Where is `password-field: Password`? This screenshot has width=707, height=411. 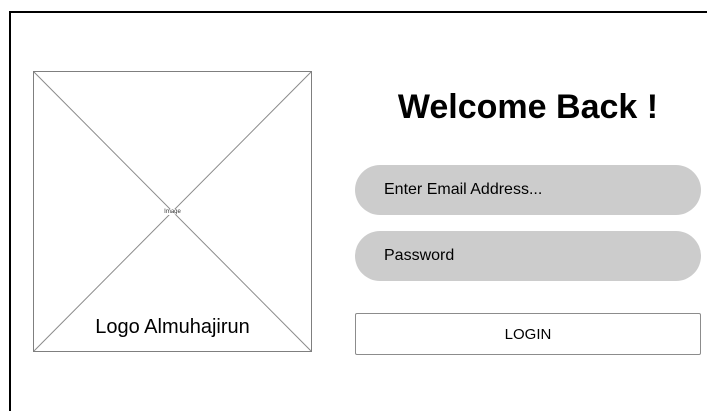 password-field: Password is located at coordinates (528, 256).